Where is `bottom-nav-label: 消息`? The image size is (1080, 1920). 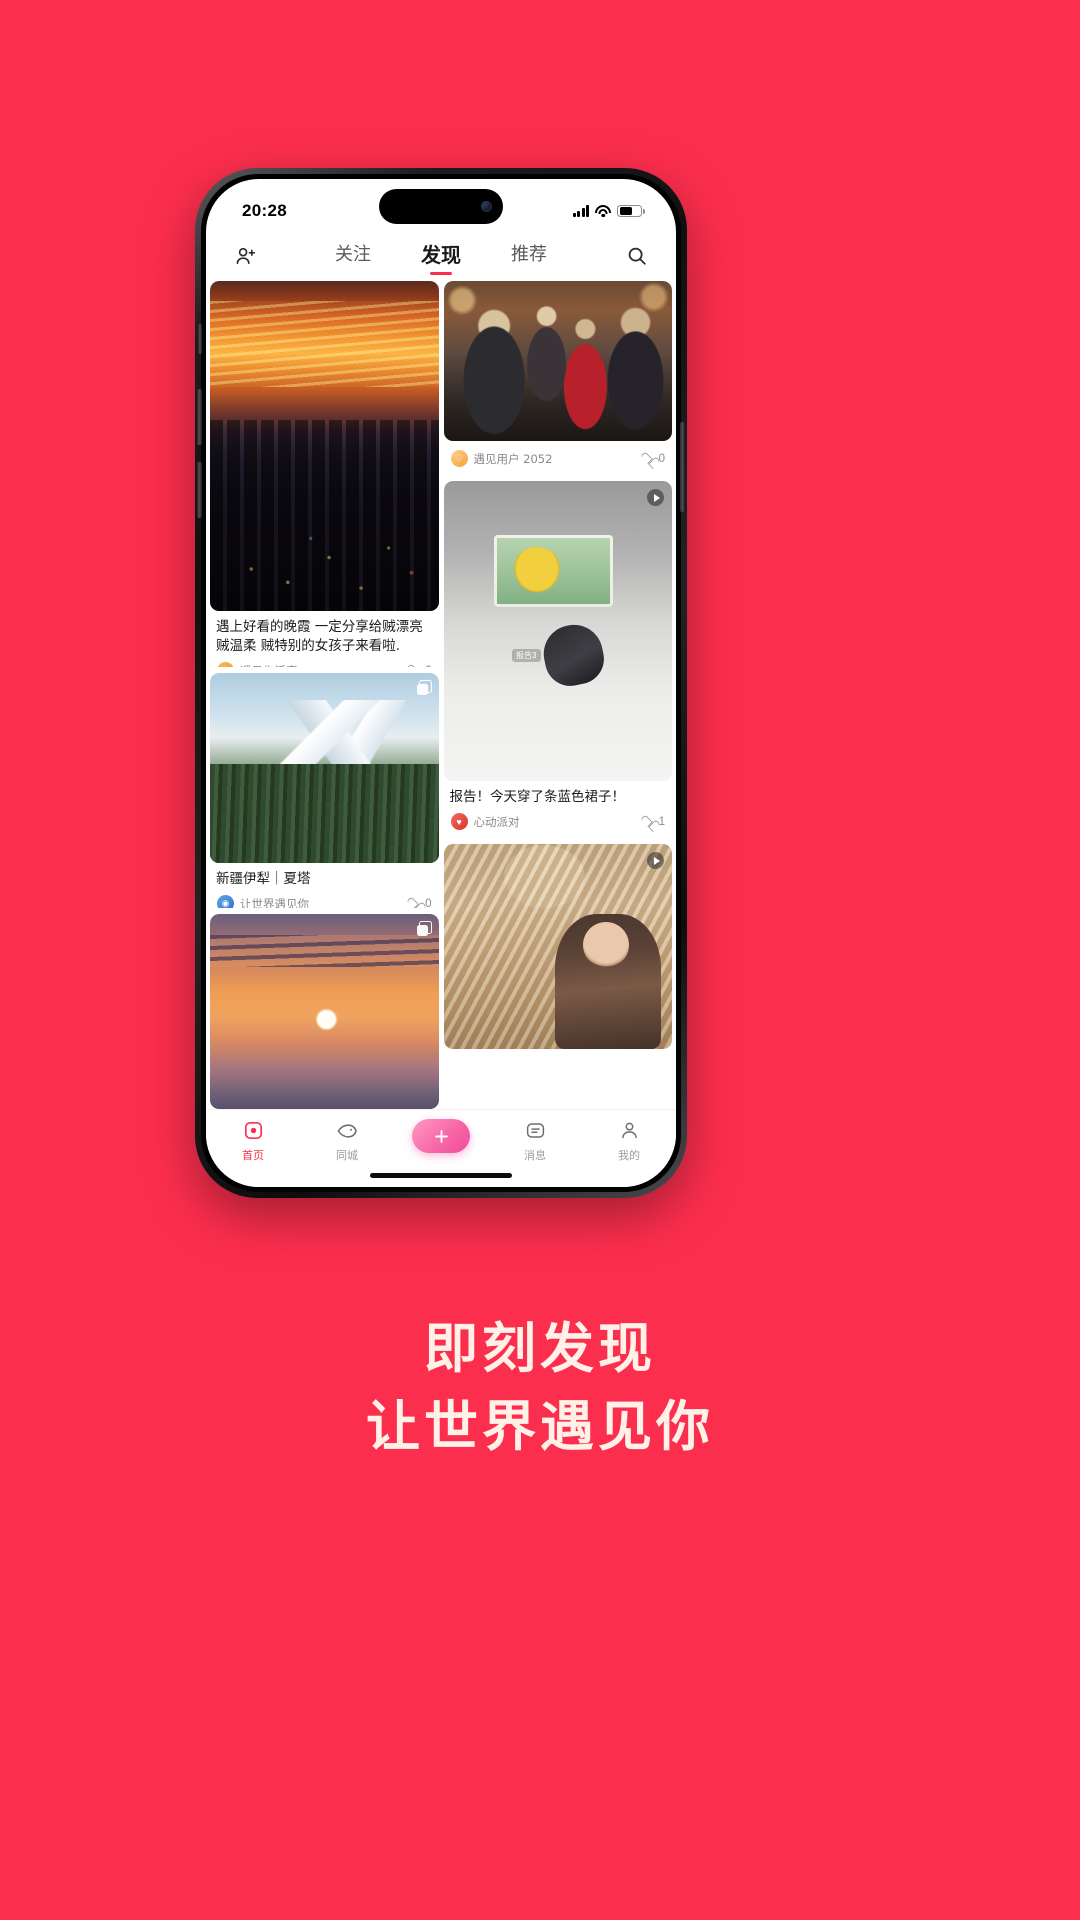
bottom-nav-label: 消息 is located at coordinates (535, 1155).